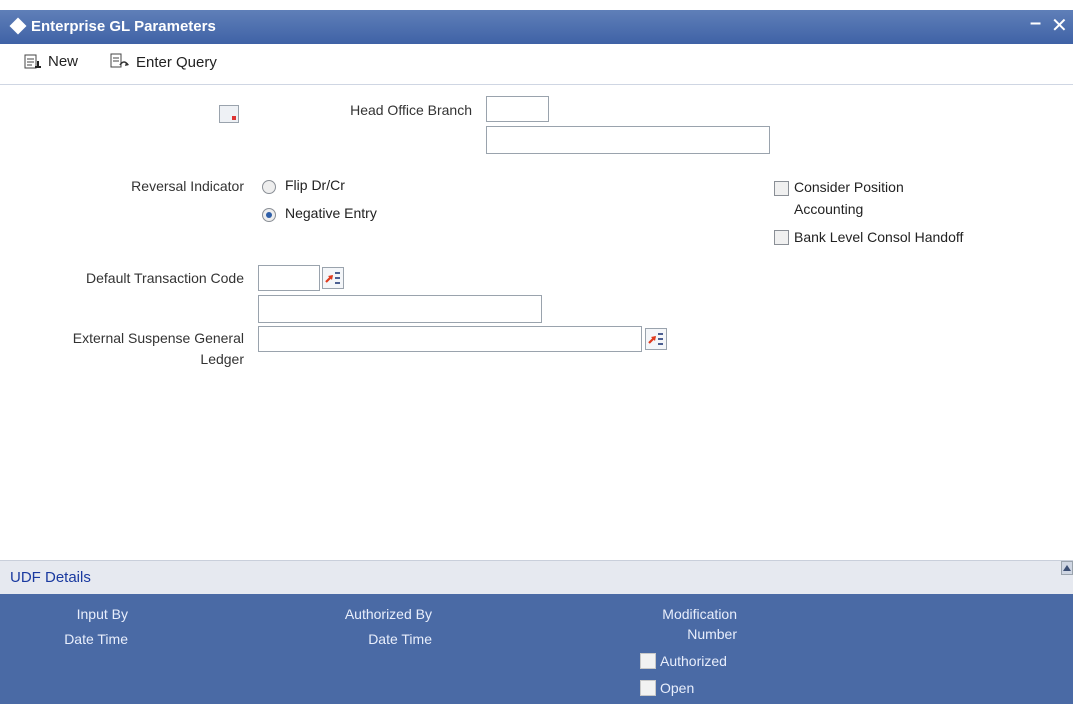 This screenshot has width=1073, height=704. What do you see at coordinates (269, 215) in the screenshot?
I see `negative-entry-radio` at bounding box center [269, 215].